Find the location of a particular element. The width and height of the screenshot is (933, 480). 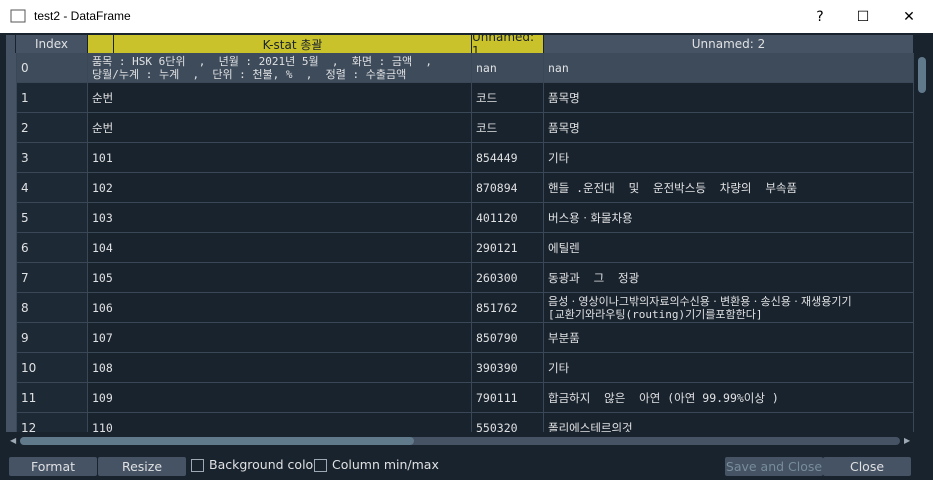

cell-col2: 폴리에스테르의것 is located at coordinates (729, 422).